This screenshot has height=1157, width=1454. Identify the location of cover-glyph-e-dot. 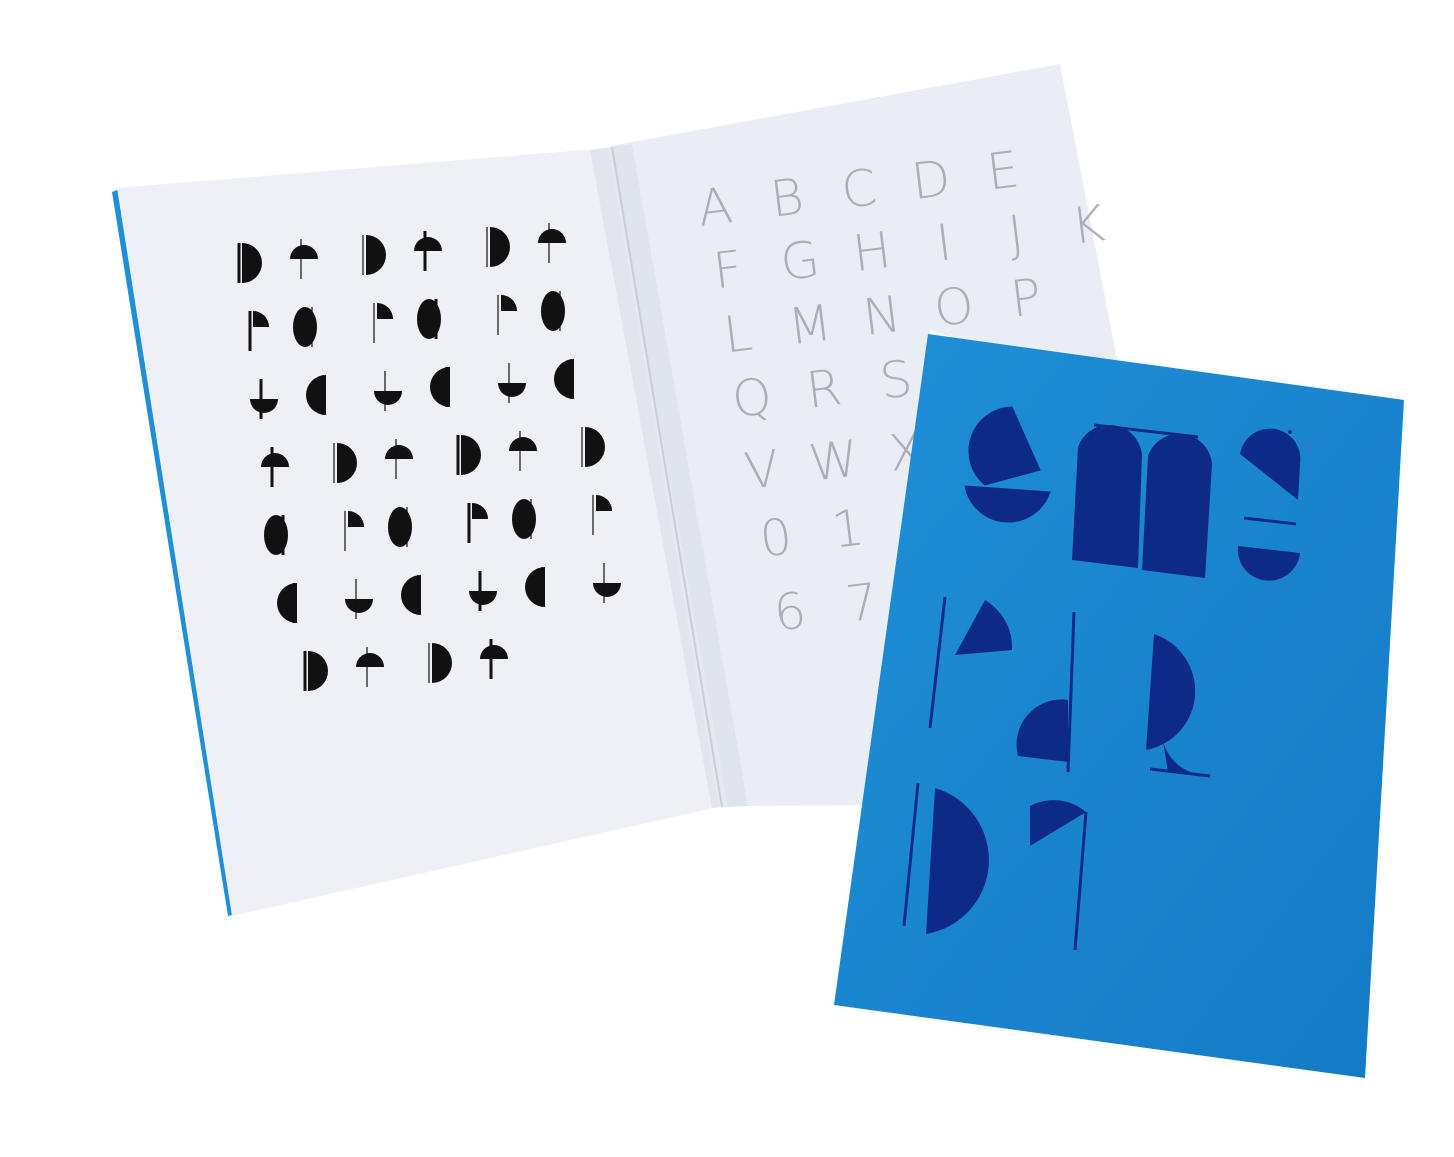
(1290, 432).